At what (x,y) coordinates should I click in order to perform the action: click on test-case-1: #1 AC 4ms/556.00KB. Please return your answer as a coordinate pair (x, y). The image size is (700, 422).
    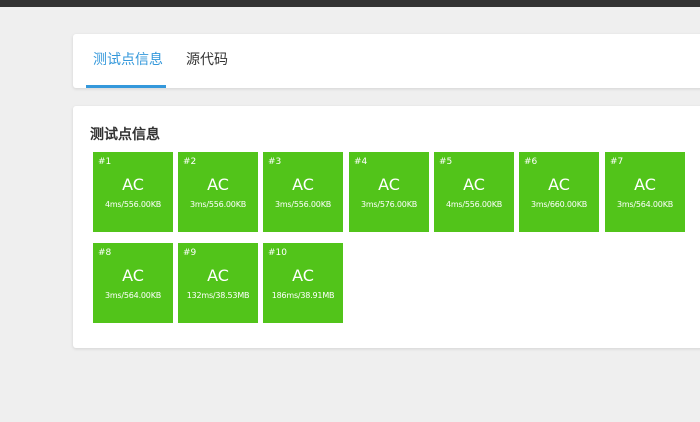
    Looking at the image, I should click on (133, 192).